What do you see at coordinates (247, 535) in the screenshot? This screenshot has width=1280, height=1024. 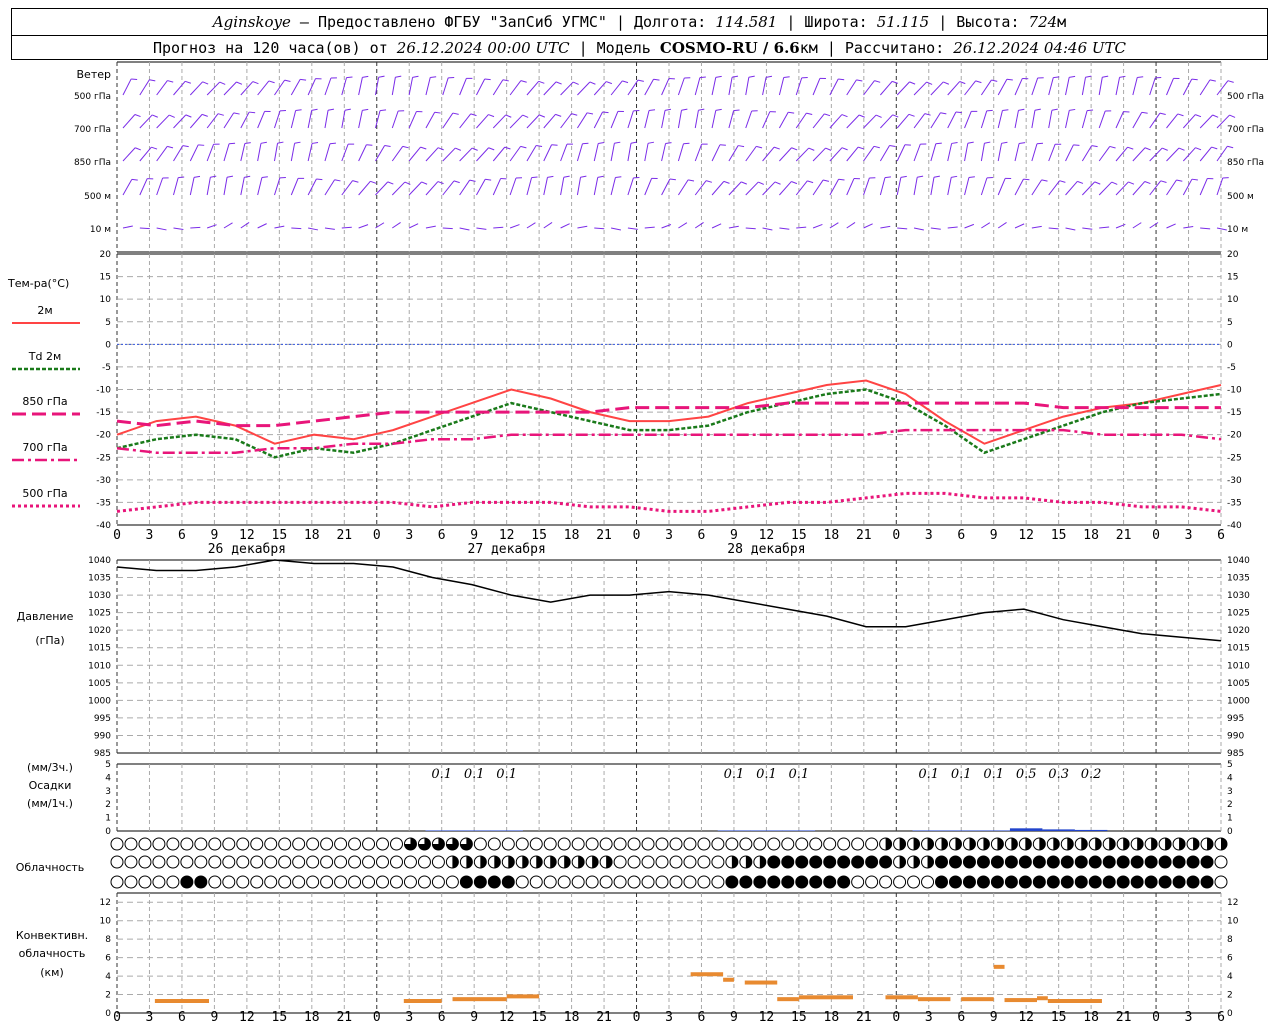 I see `time-tick-label: 12` at bounding box center [247, 535].